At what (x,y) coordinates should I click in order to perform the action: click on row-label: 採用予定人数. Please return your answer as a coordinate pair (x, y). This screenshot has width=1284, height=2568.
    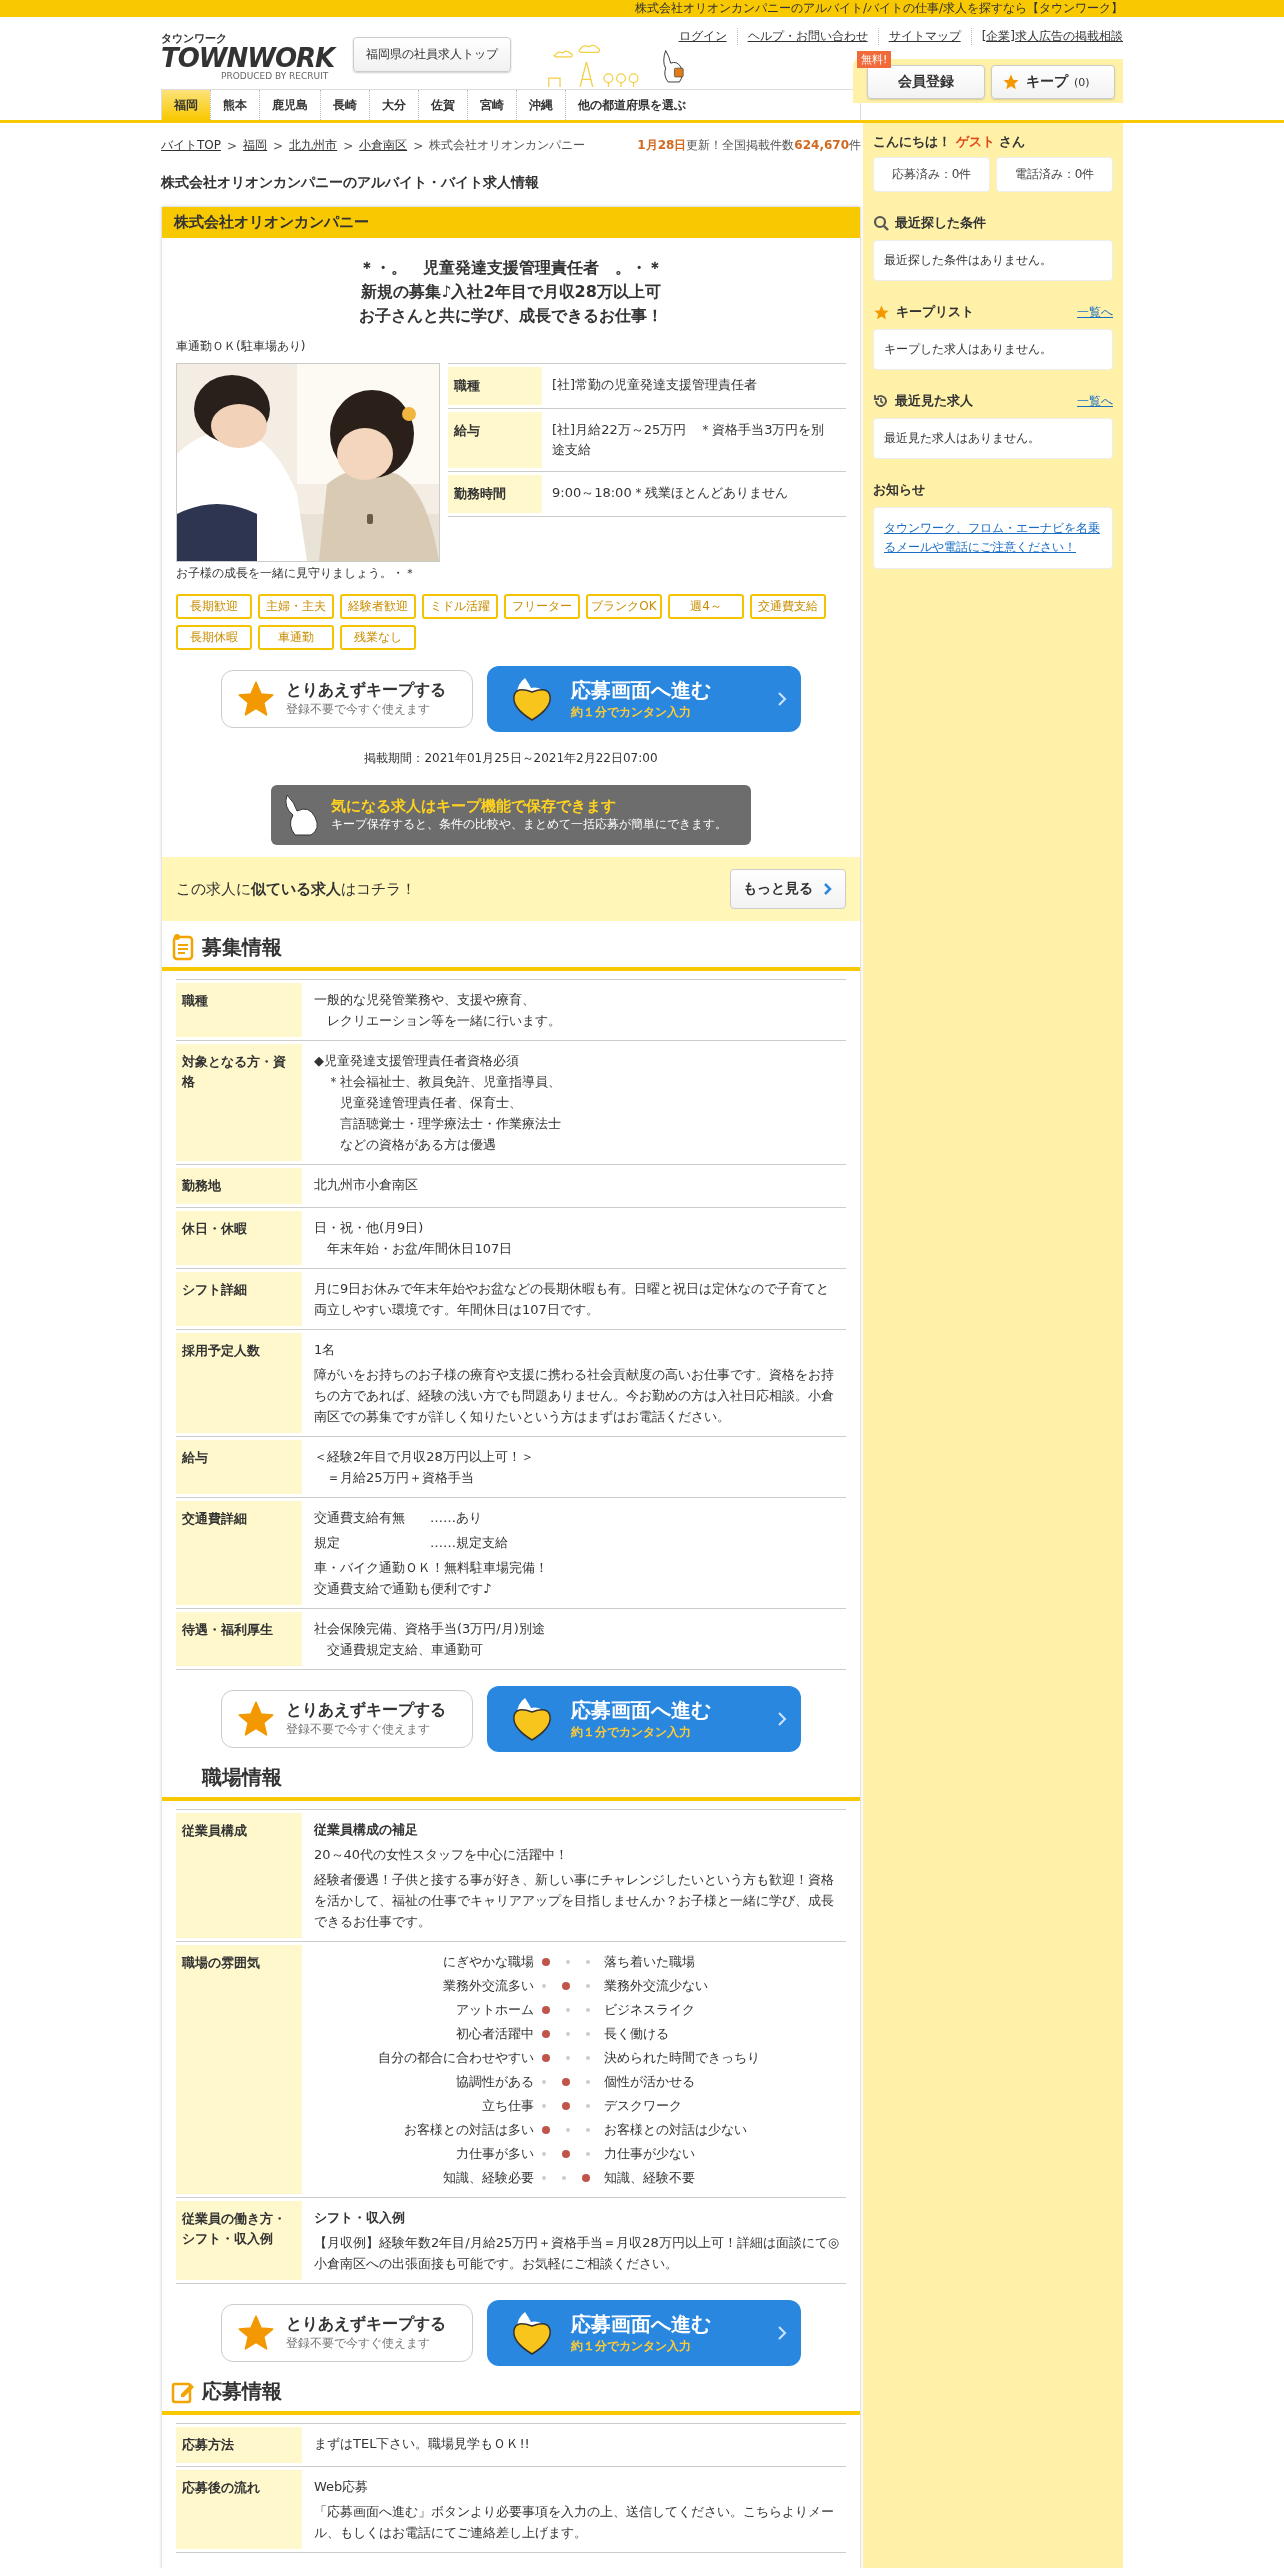
    Looking at the image, I should click on (239, 1383).